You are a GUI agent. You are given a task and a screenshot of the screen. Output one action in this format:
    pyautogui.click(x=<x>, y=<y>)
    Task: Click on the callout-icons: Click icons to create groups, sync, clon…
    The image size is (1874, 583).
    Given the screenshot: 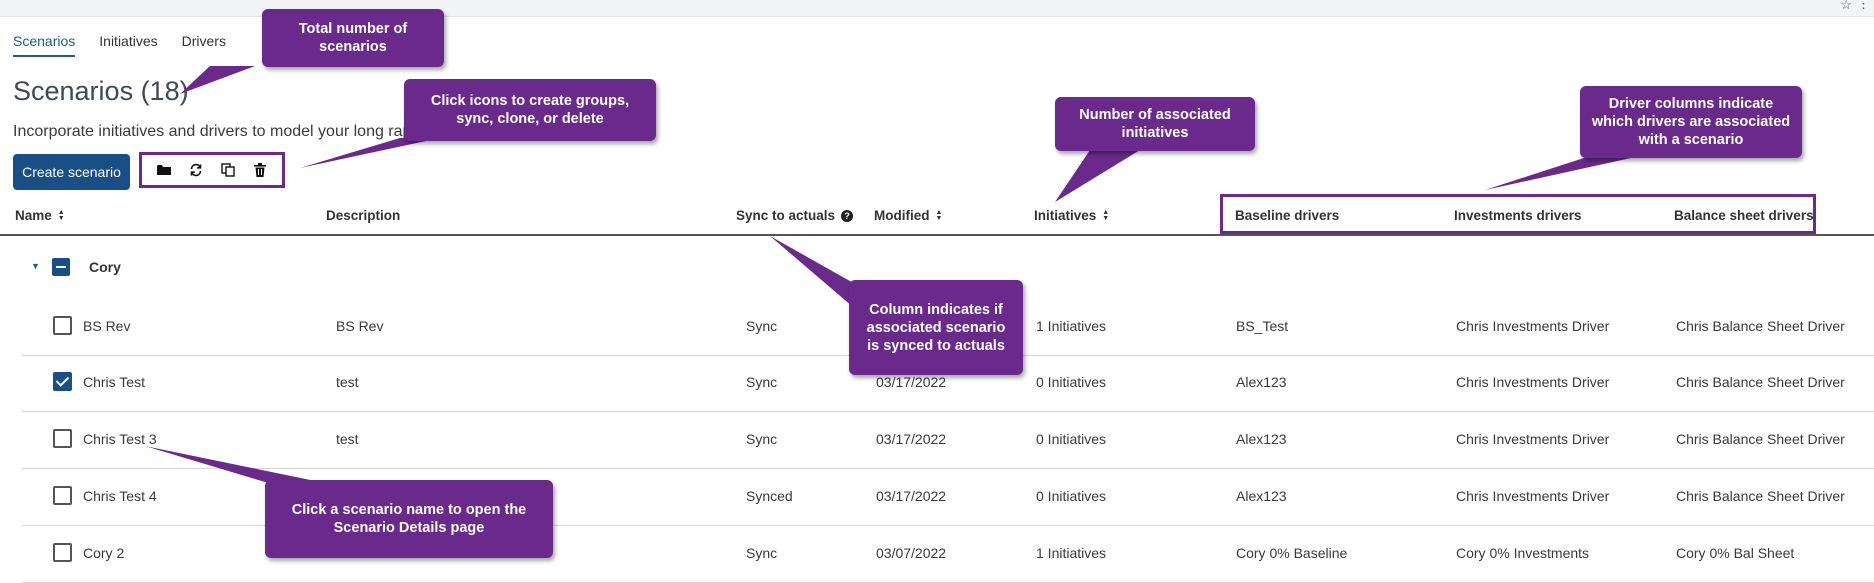 What is the action you would take?
    pyautogui.click(x=530, y=110)
    